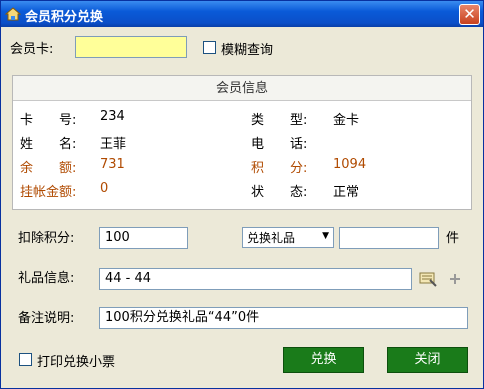 The image size is (484, 389). What do you see at coordinates (455, 279) in the screenshot?
I see `add-icon` at bounding box center [455, 279].